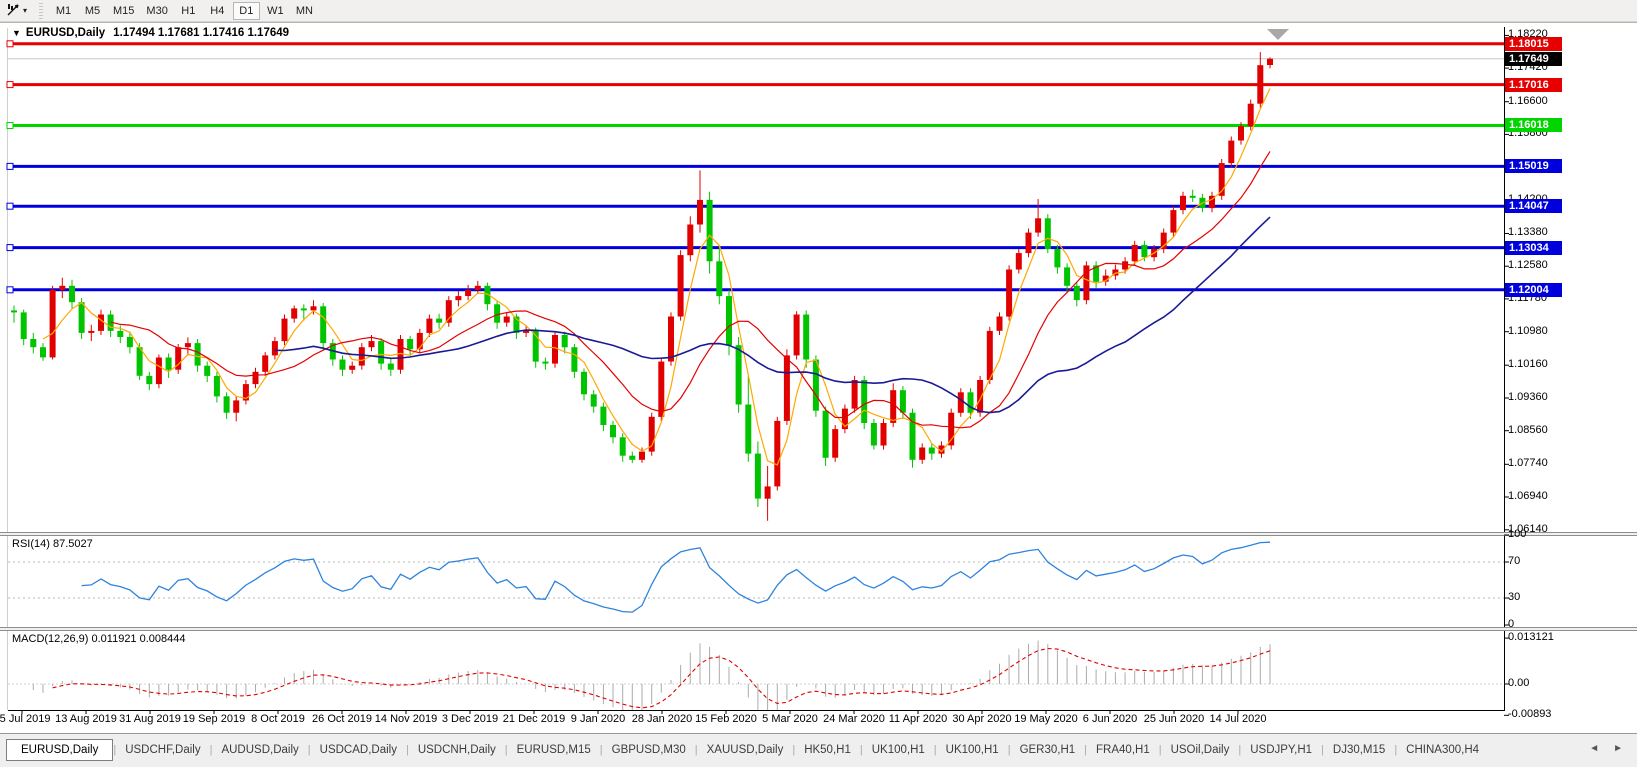 The image size is (1637, 767). I want to click on date-axis-label: 25 Jul 2019, so click(25, 719).